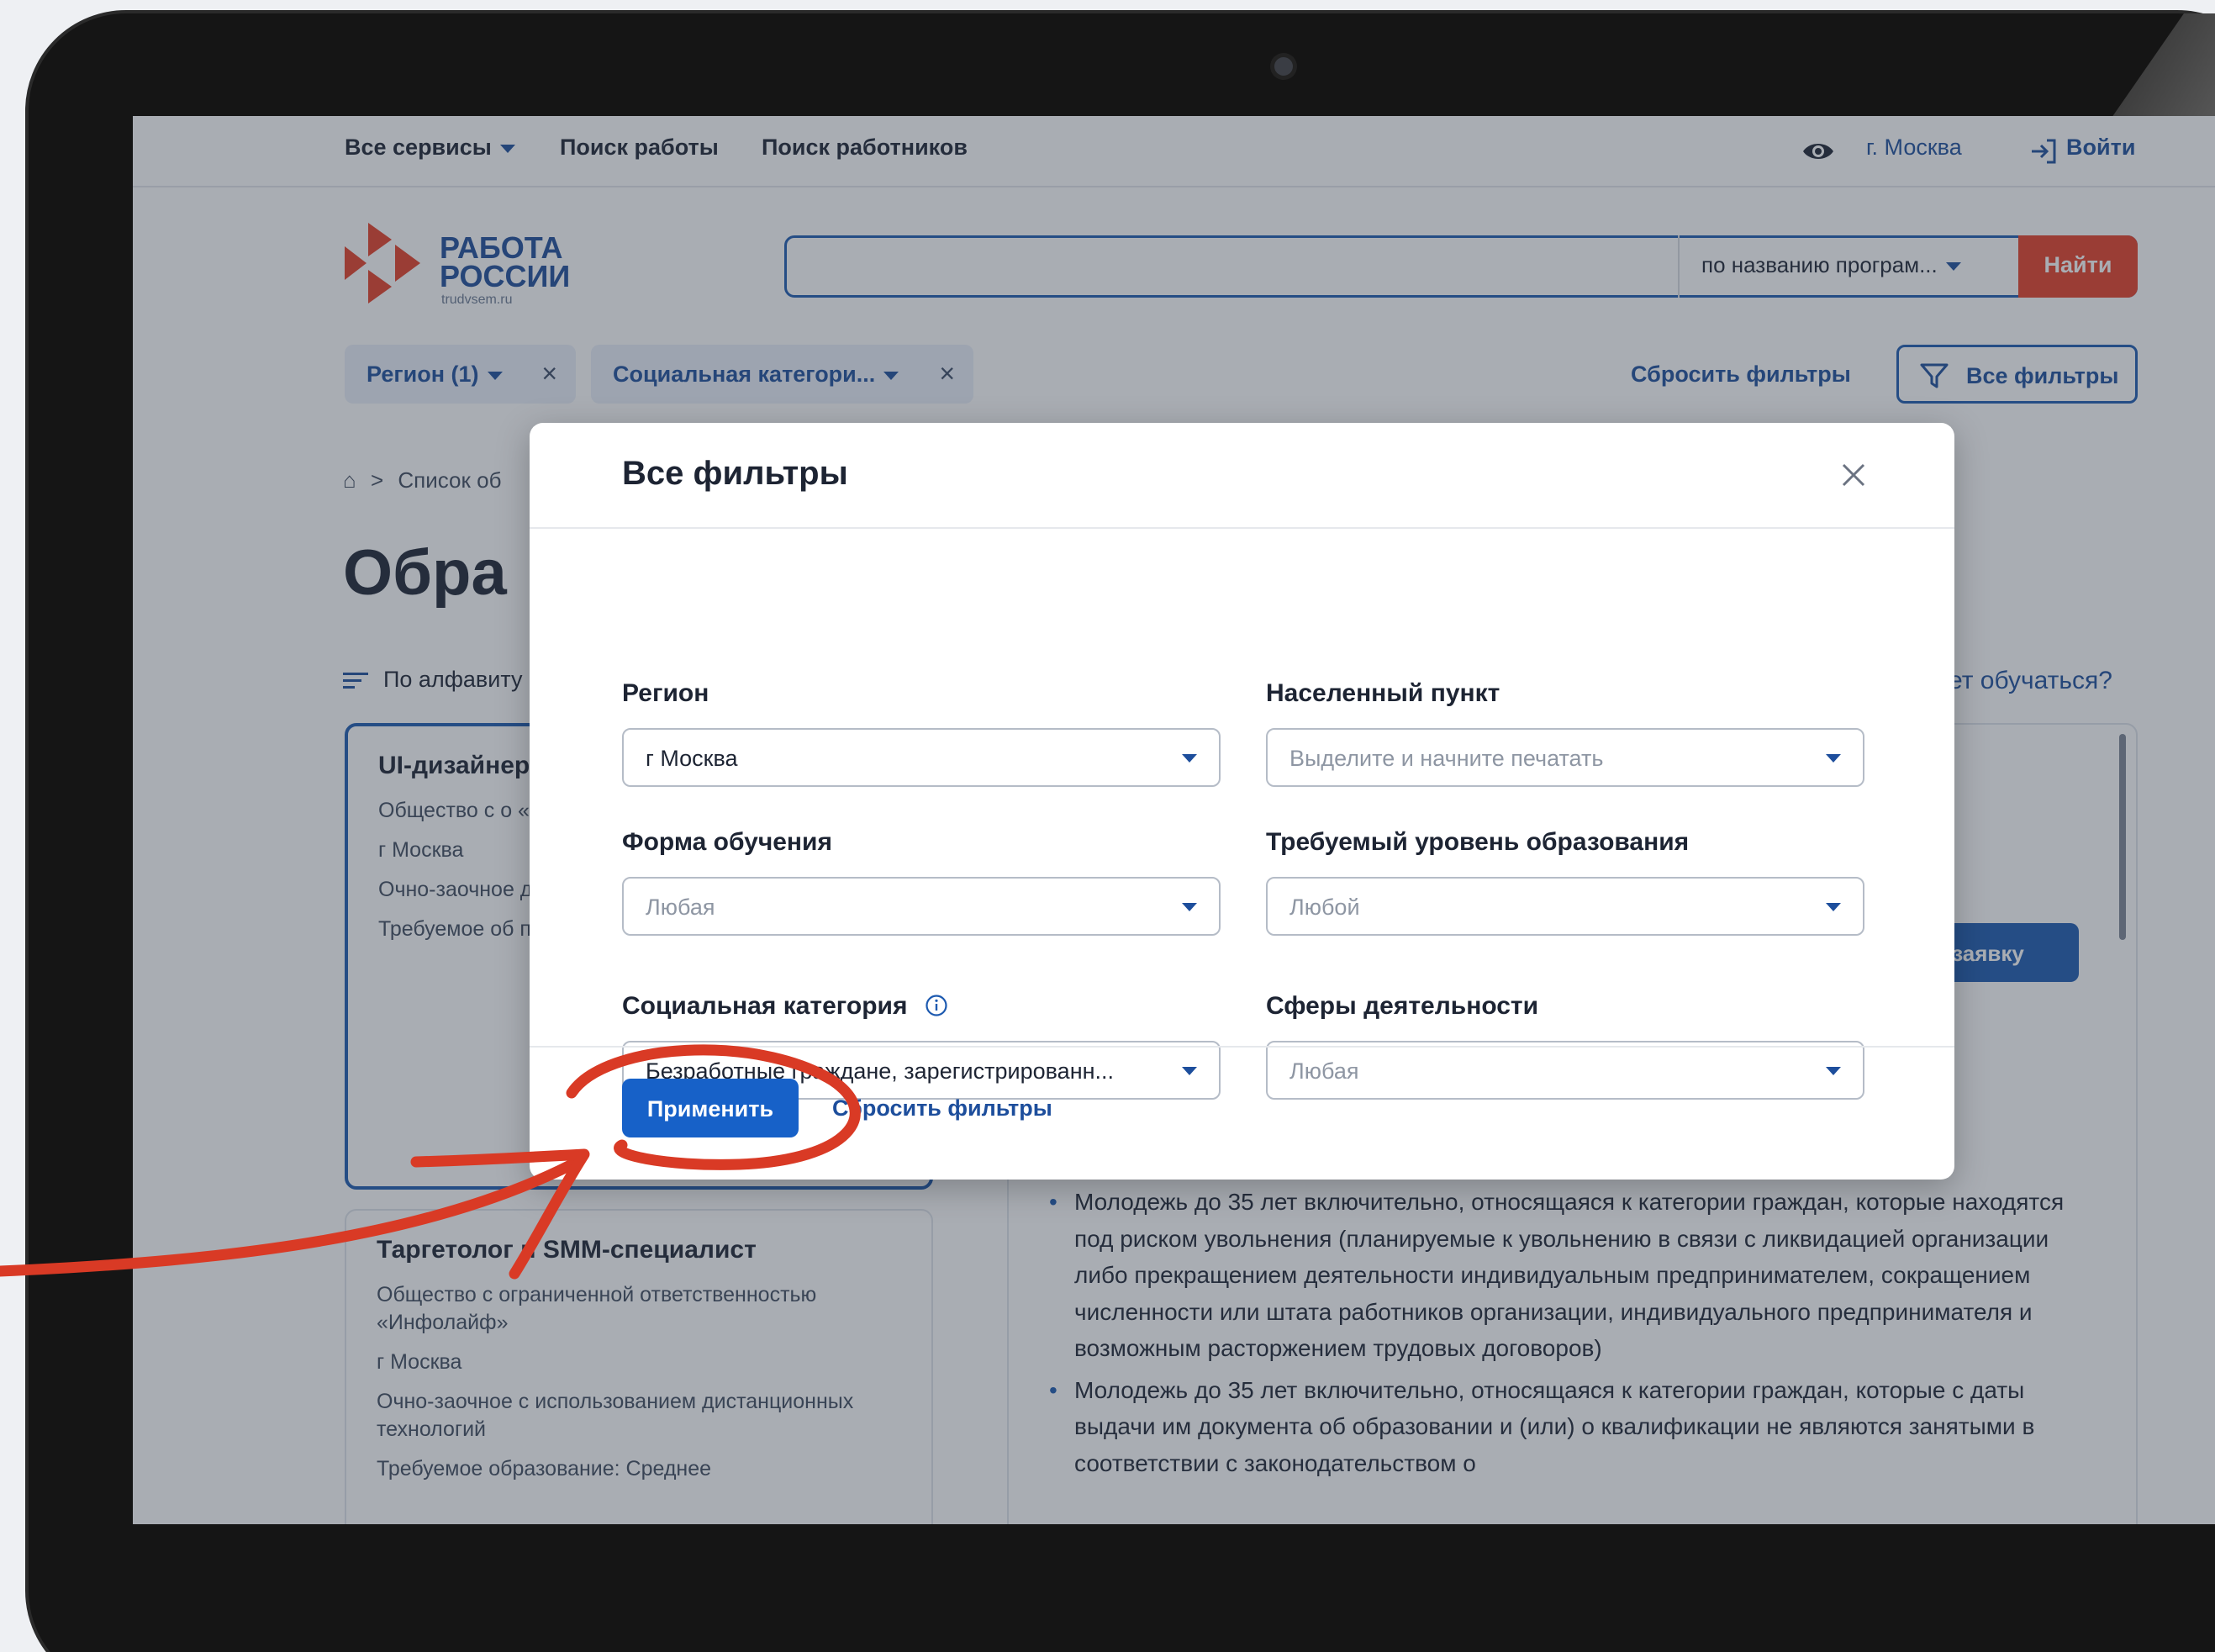 This screenshot has height=1652, width=2215. I want to click on education-level-placeholder: Любой, so click(1324, 907).